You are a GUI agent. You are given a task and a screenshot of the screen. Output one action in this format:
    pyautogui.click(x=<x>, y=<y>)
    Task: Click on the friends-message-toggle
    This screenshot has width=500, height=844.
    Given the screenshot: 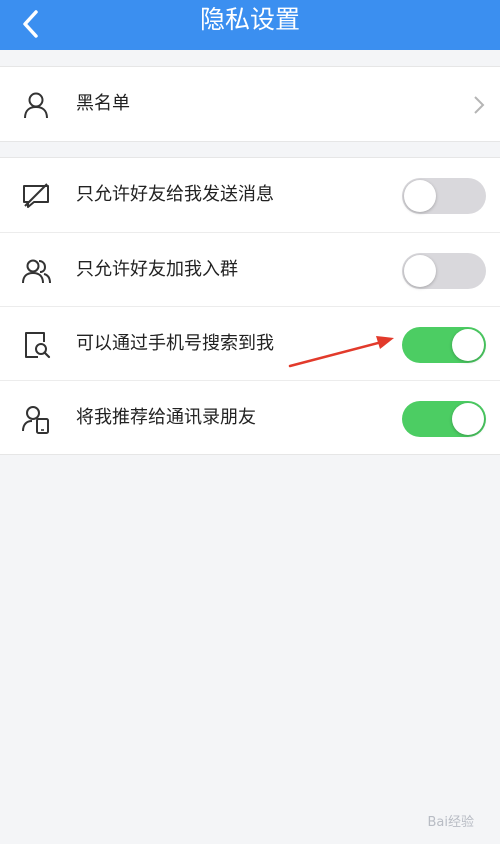 What is the action you would take?
    pyautogui.click(x=444, y=196)
    